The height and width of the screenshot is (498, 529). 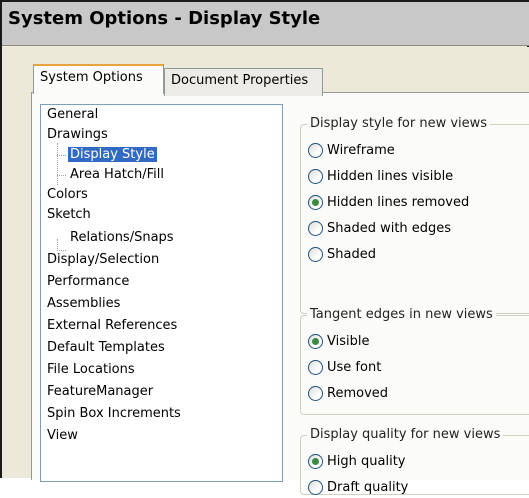 What do you see at coordinates (83, 304) in the screenshot?
I see `tree-item-assemblies: Assemblies` at bounding box center [83, 304].